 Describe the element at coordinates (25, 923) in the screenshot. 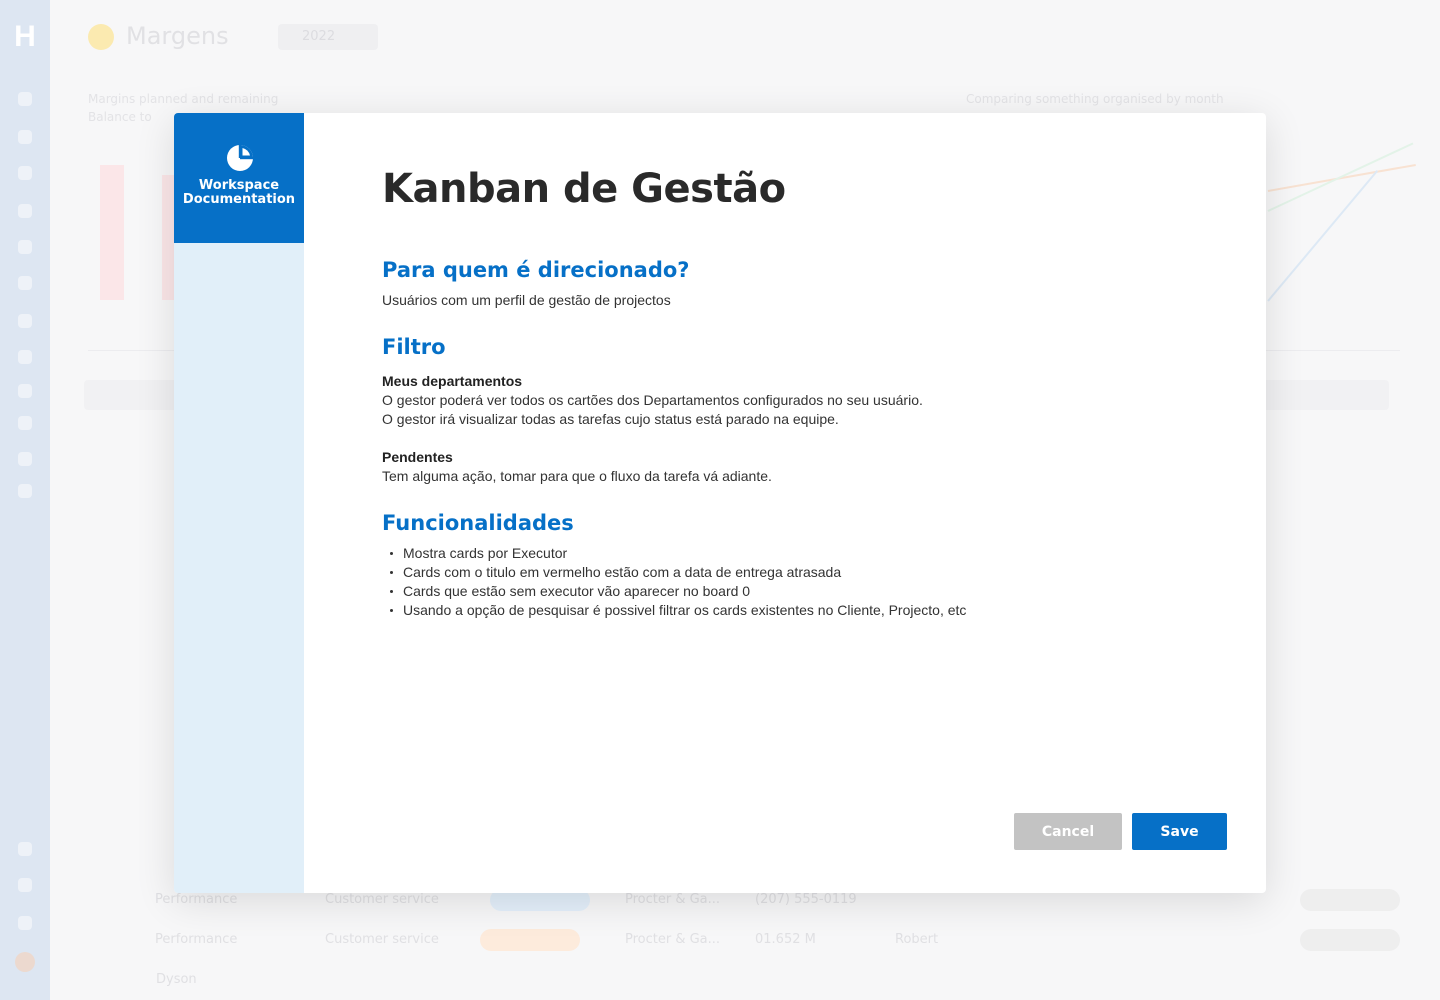

I see `gear-icon` at that location.